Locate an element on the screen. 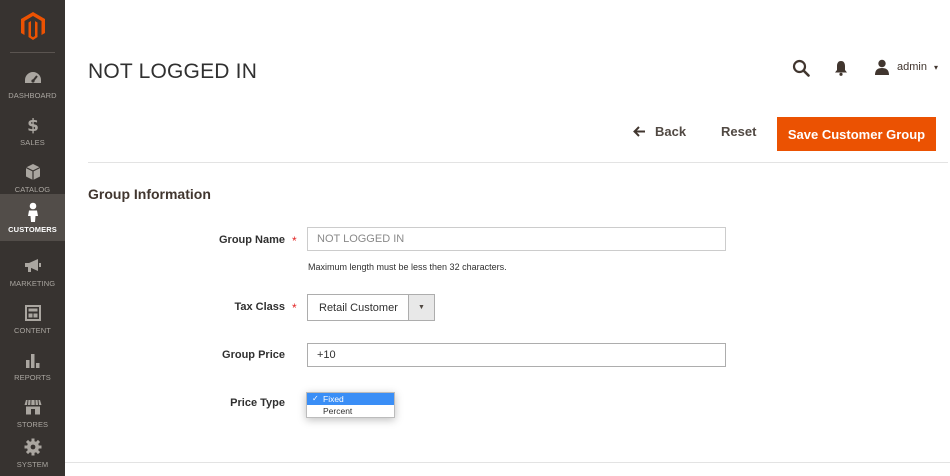 The image size is (950, 476). nav-label: SYSTEM is located at coordinates (32, 464).